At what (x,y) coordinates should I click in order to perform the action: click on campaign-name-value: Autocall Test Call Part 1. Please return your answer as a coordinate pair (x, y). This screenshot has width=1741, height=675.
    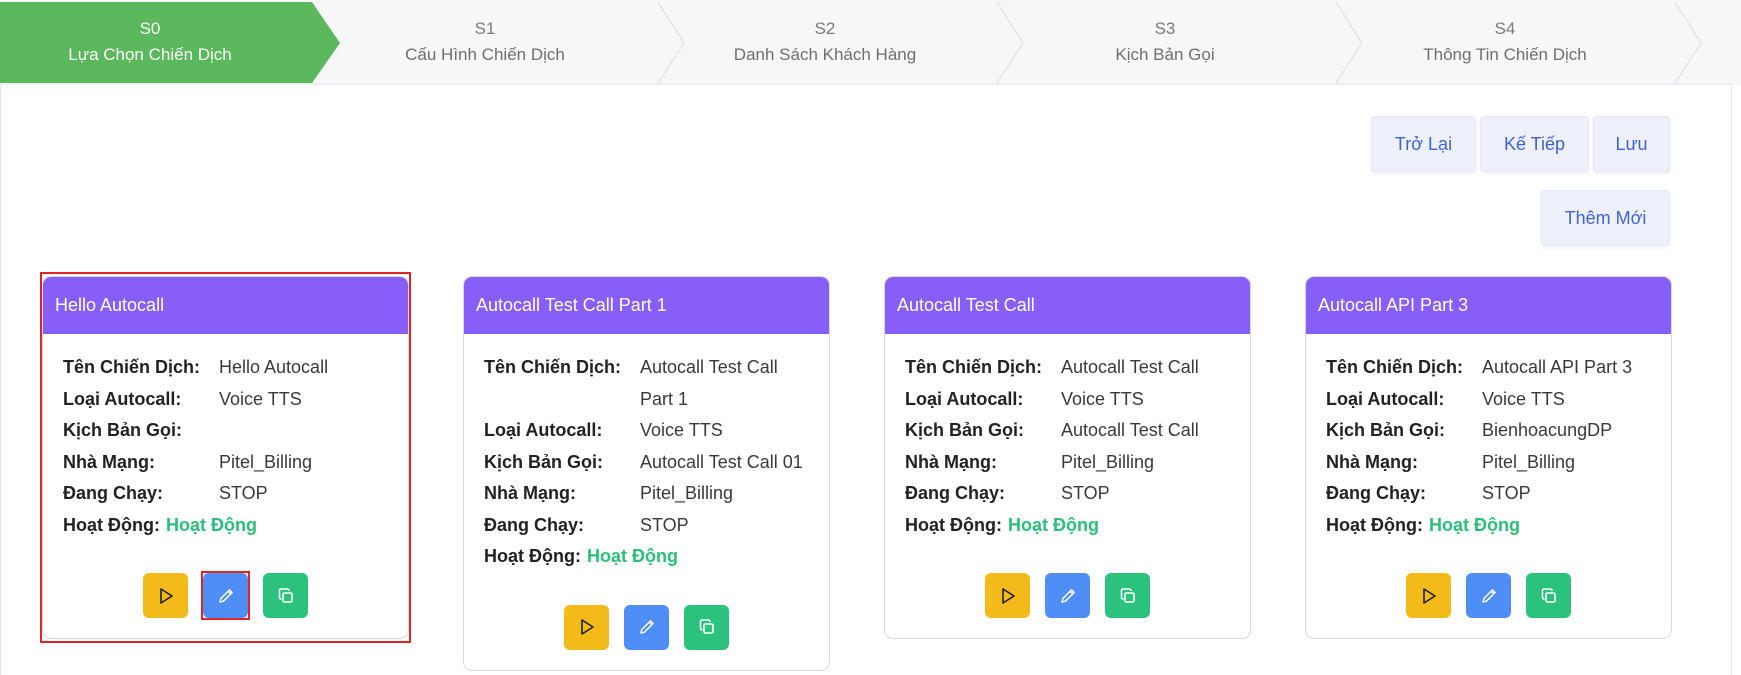
    Looking at the image, I should click on (709, 383).